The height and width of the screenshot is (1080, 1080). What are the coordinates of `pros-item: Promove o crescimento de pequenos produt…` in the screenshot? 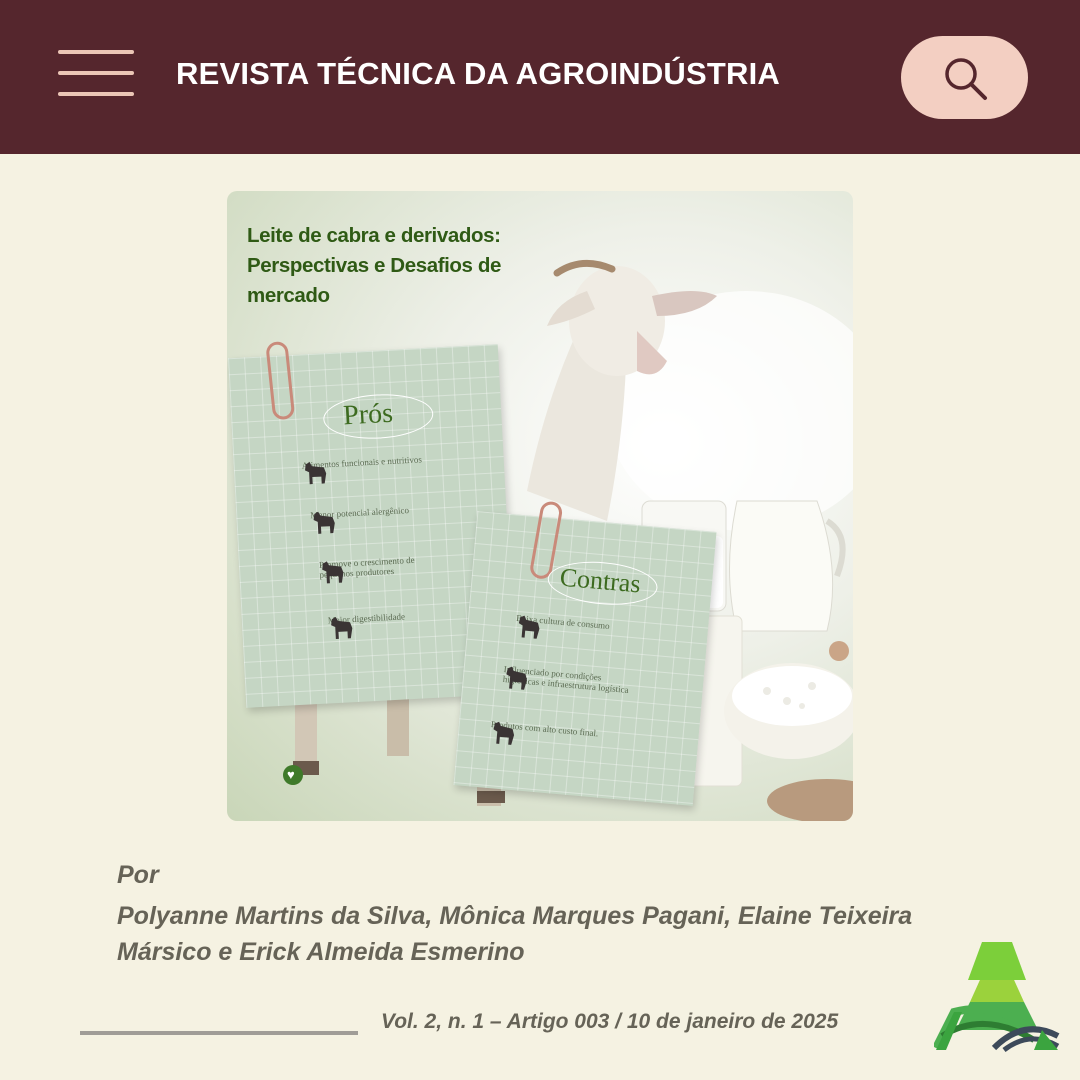 It's located at (384, 568).